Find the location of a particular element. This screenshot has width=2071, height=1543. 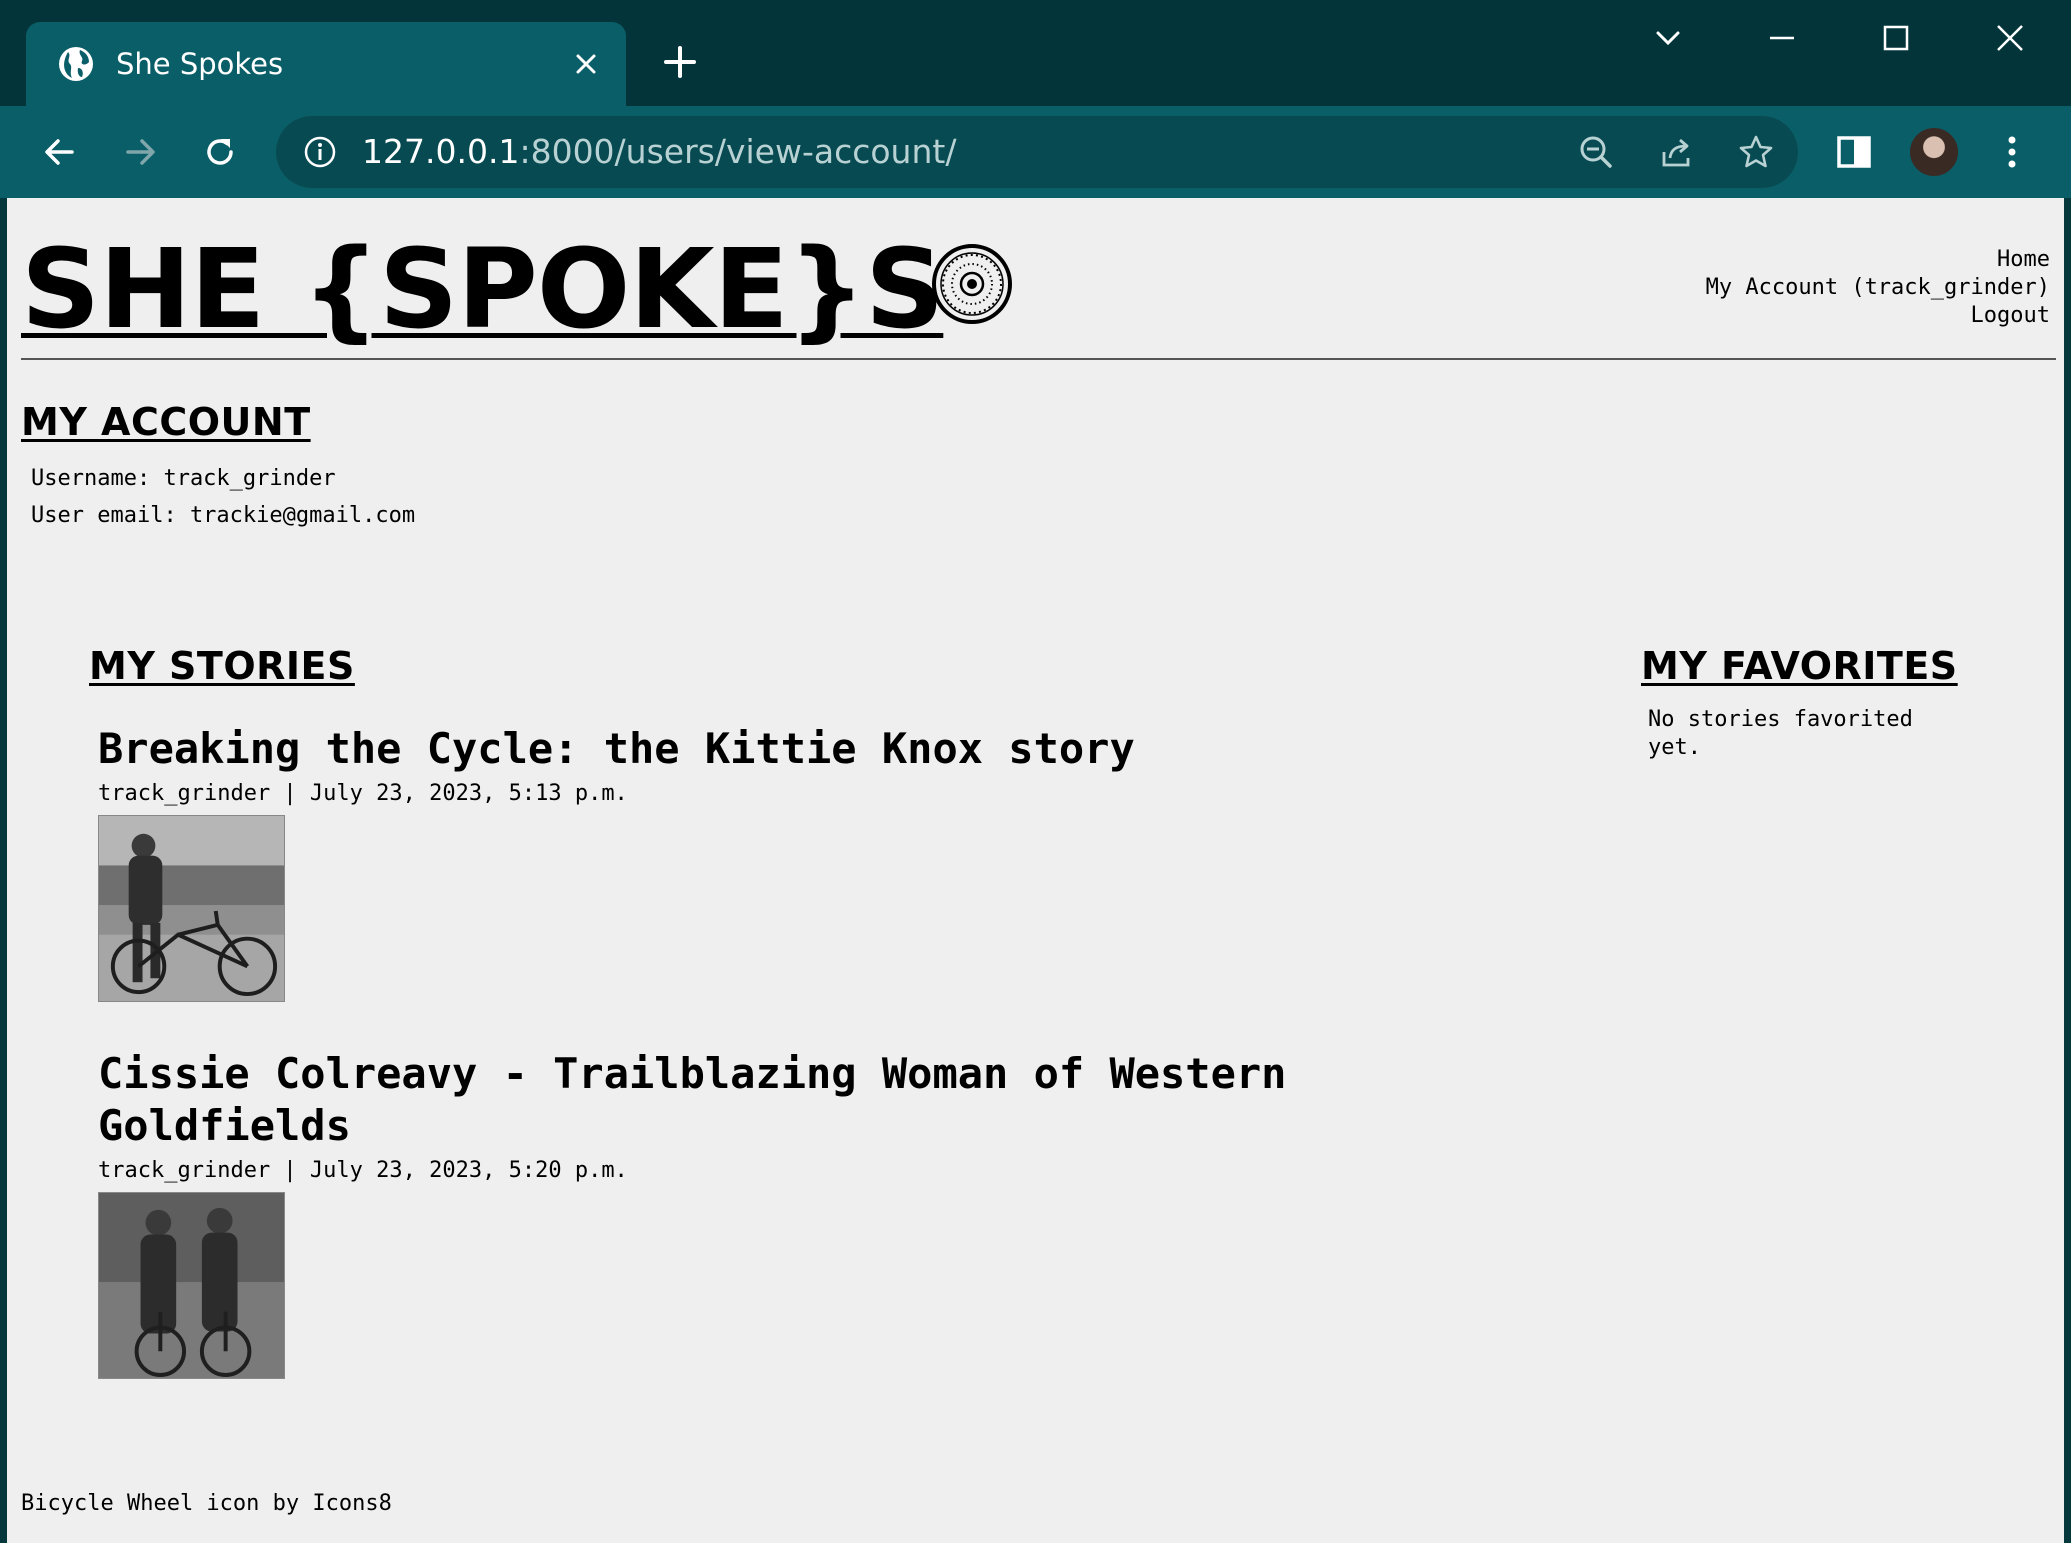

url-host: 127.0.0.1 is located at coordinates (441, 151).